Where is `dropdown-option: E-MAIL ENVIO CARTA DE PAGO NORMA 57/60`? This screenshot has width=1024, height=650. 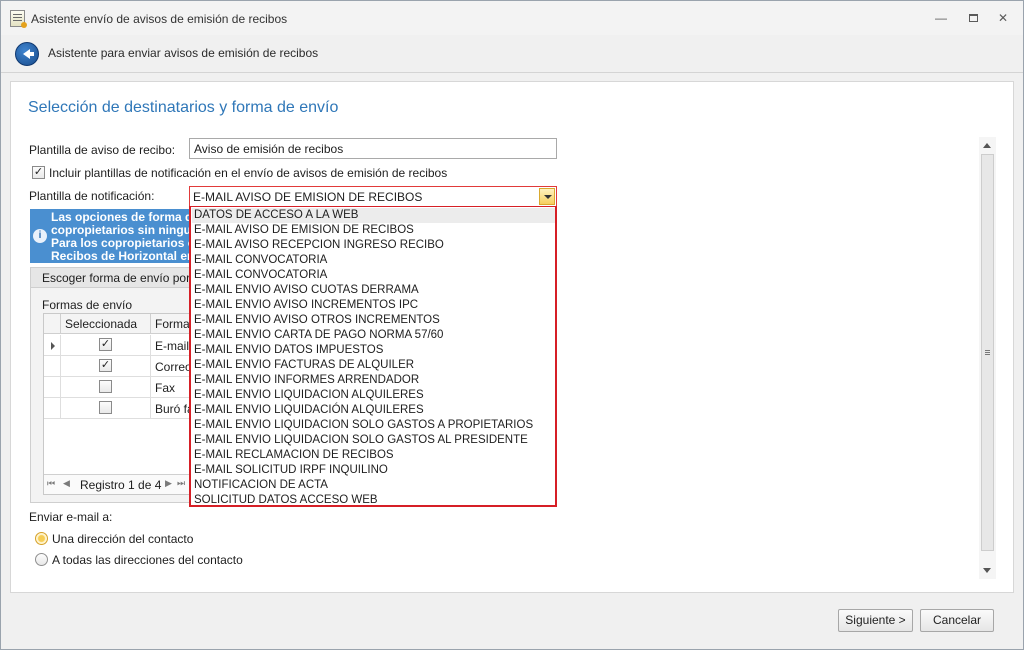
dropdown-option: E-MAIL ENVIO CARTA DE PAGO NORMA 57/60 is located at coordinates (373, 335).